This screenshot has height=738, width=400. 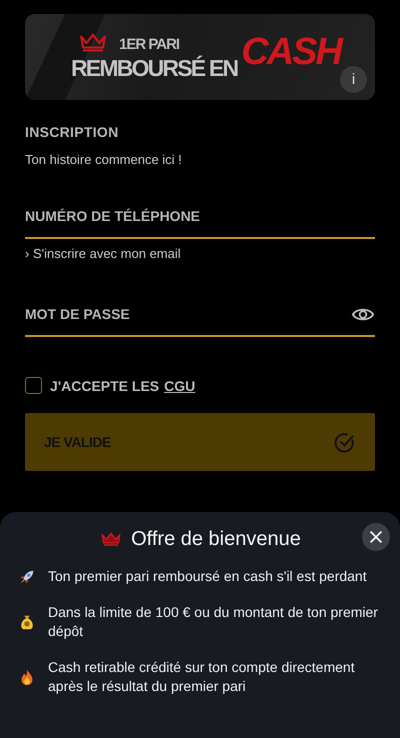 What do you see at coordinates (344, 442) in the screenshot?
I see `check-circle-icon` at bounding box center [344, 442].